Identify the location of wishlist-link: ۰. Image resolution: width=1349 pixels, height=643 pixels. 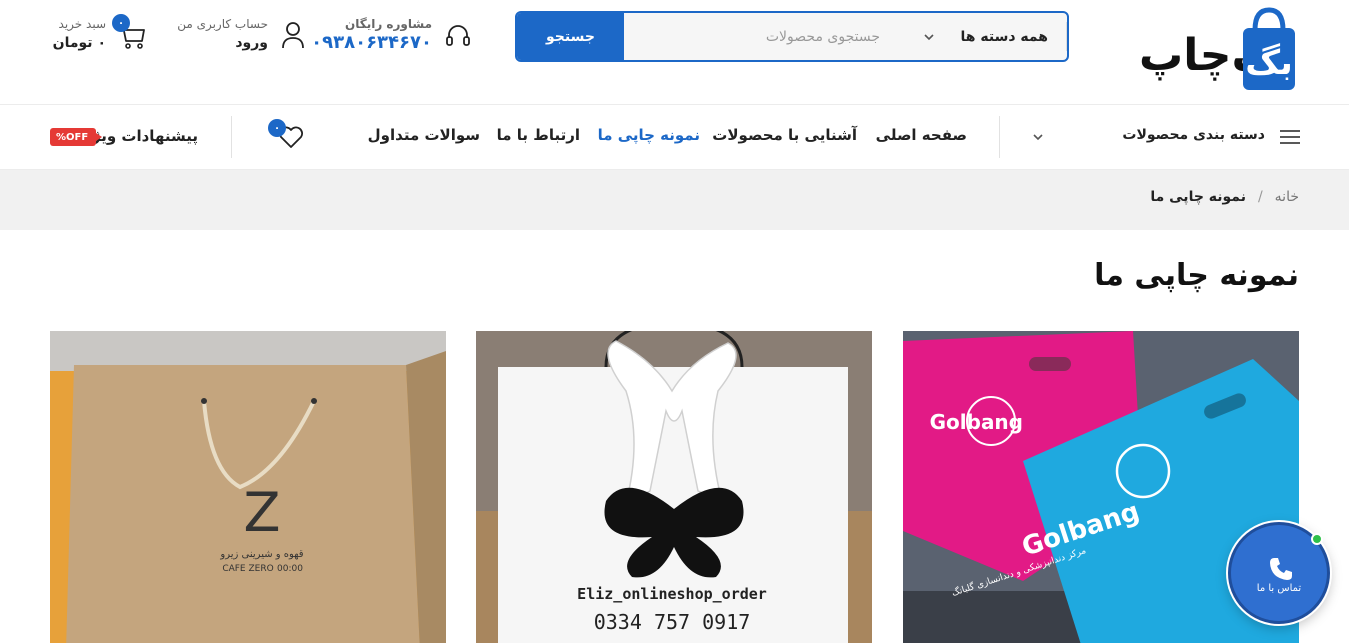
(288, 136).